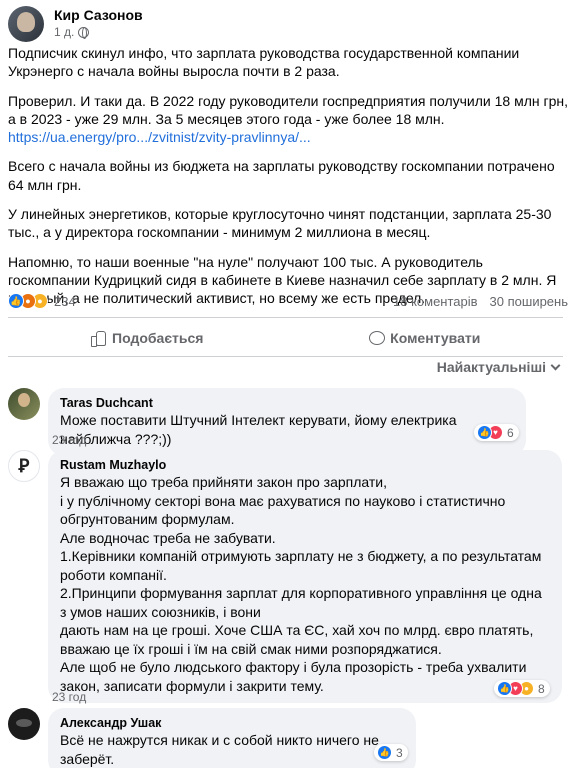 The width and height of the screenshot is (571, 768). Describe the element at coordinates (555, 365) in the screenshot. I see `chevron-down-icon` at that location.